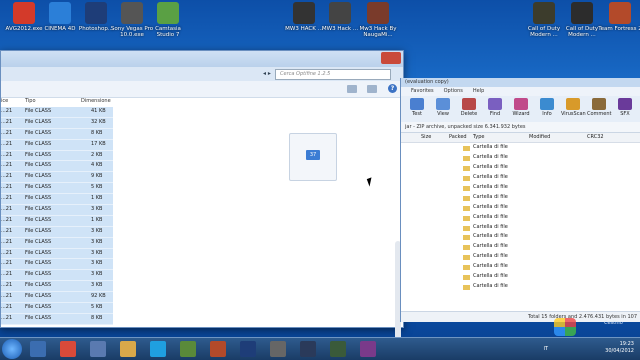 The image size is (640, 360). Describe the element at coordinates (12, 349) in the screenshot. I see `start-button` at that location.